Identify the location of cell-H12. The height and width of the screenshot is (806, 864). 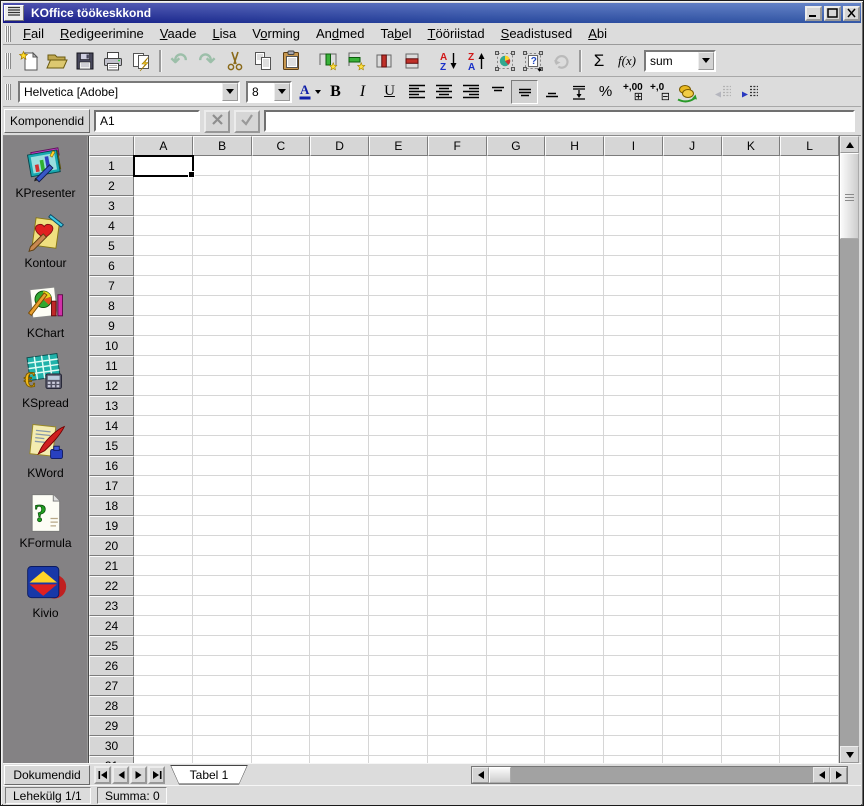
(574, 386).